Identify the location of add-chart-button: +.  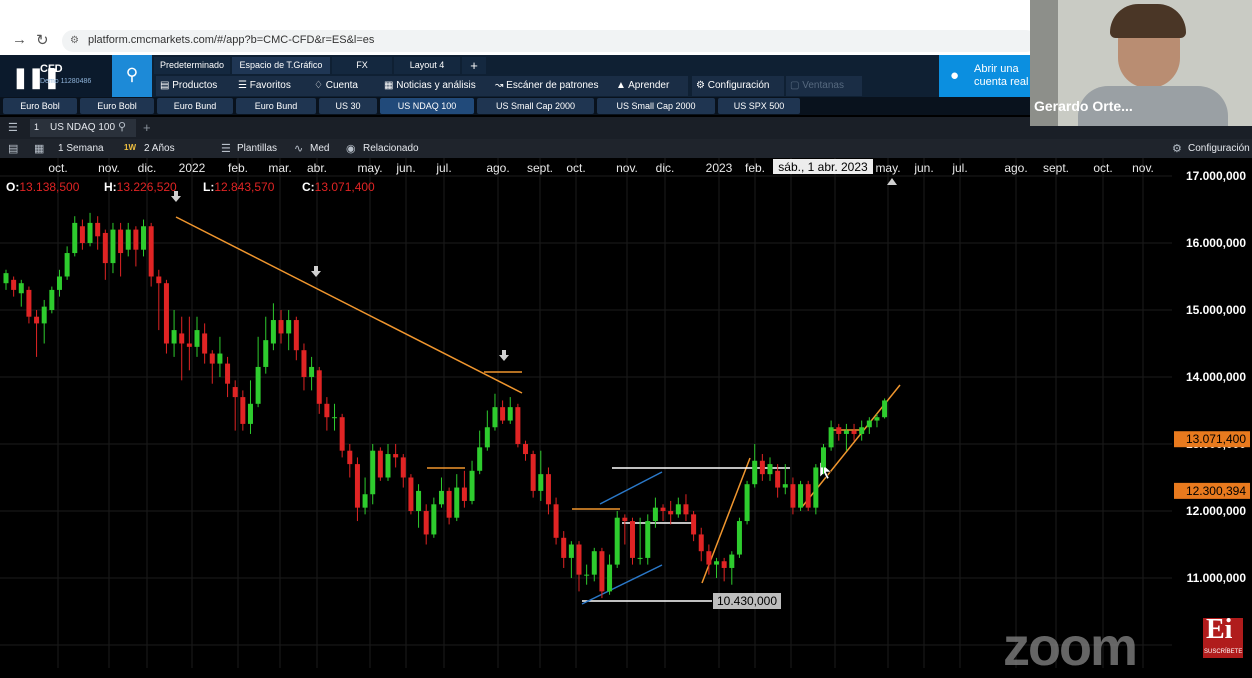
(147, 127).